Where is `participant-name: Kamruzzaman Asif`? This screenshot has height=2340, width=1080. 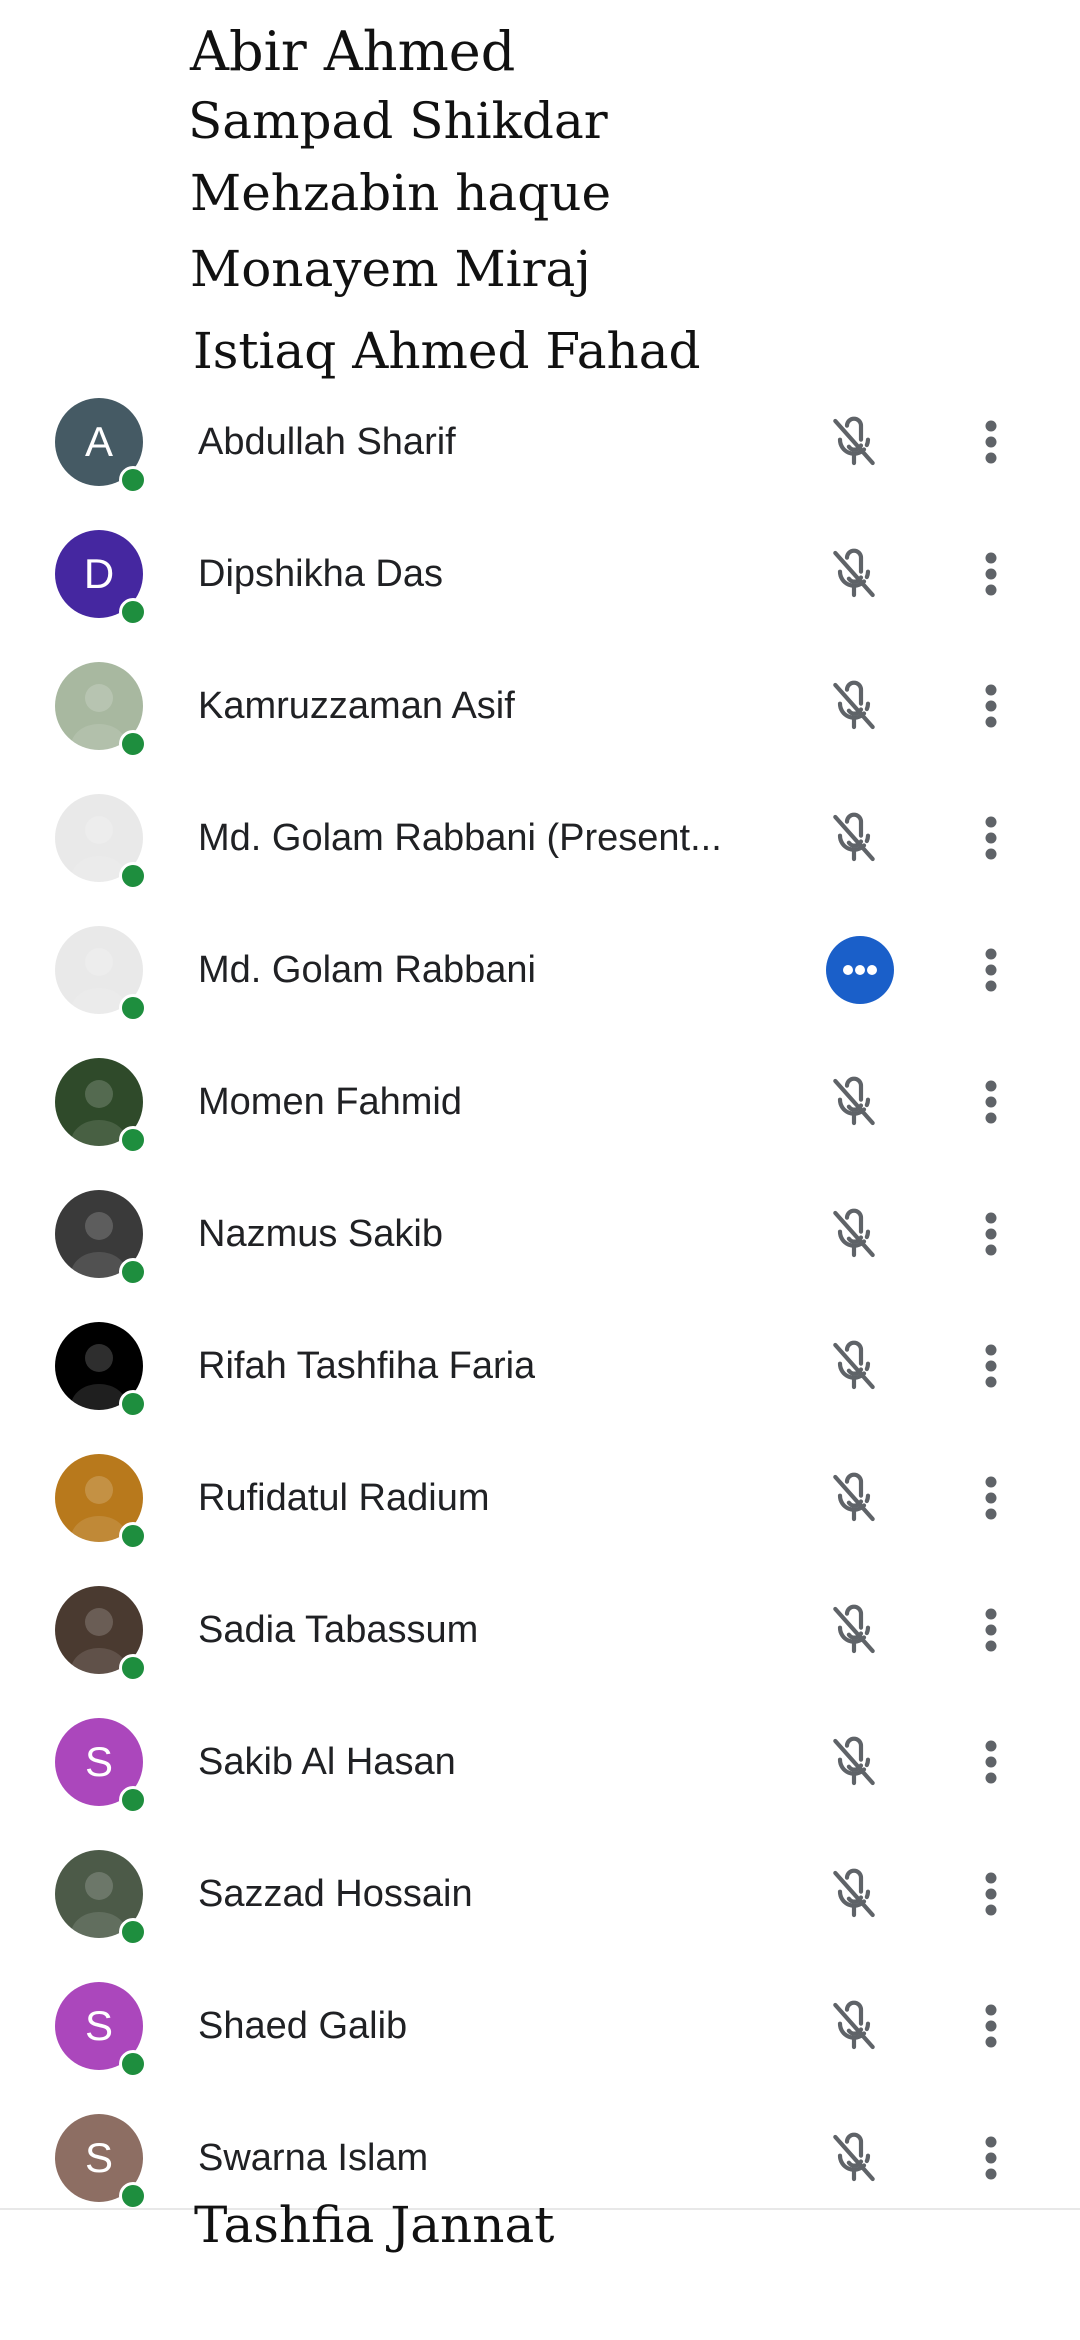 participant-name: Kamruzzaman Asif is located at coordinates (356, 706).